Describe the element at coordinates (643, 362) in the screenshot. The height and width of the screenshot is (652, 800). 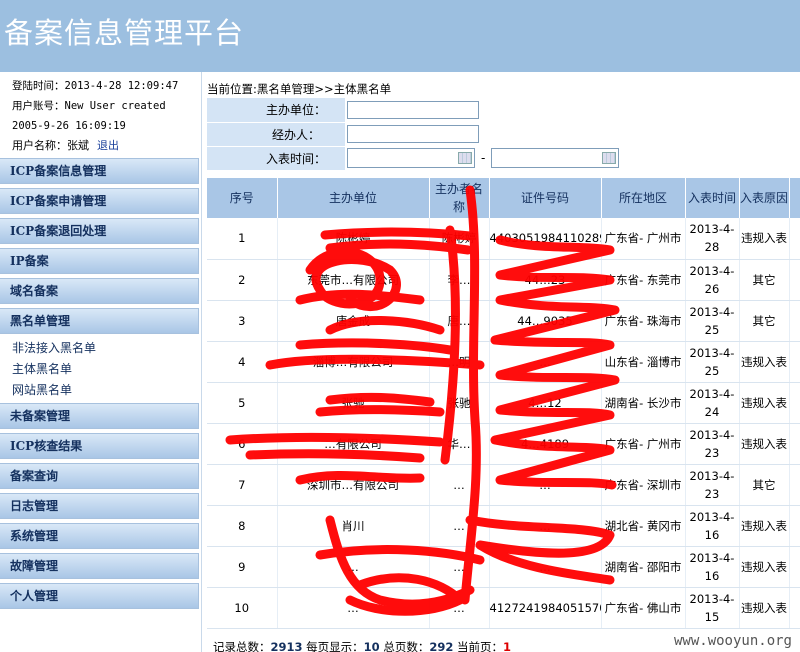
I see `cell-region: 山东省- 淄博市` at that location.